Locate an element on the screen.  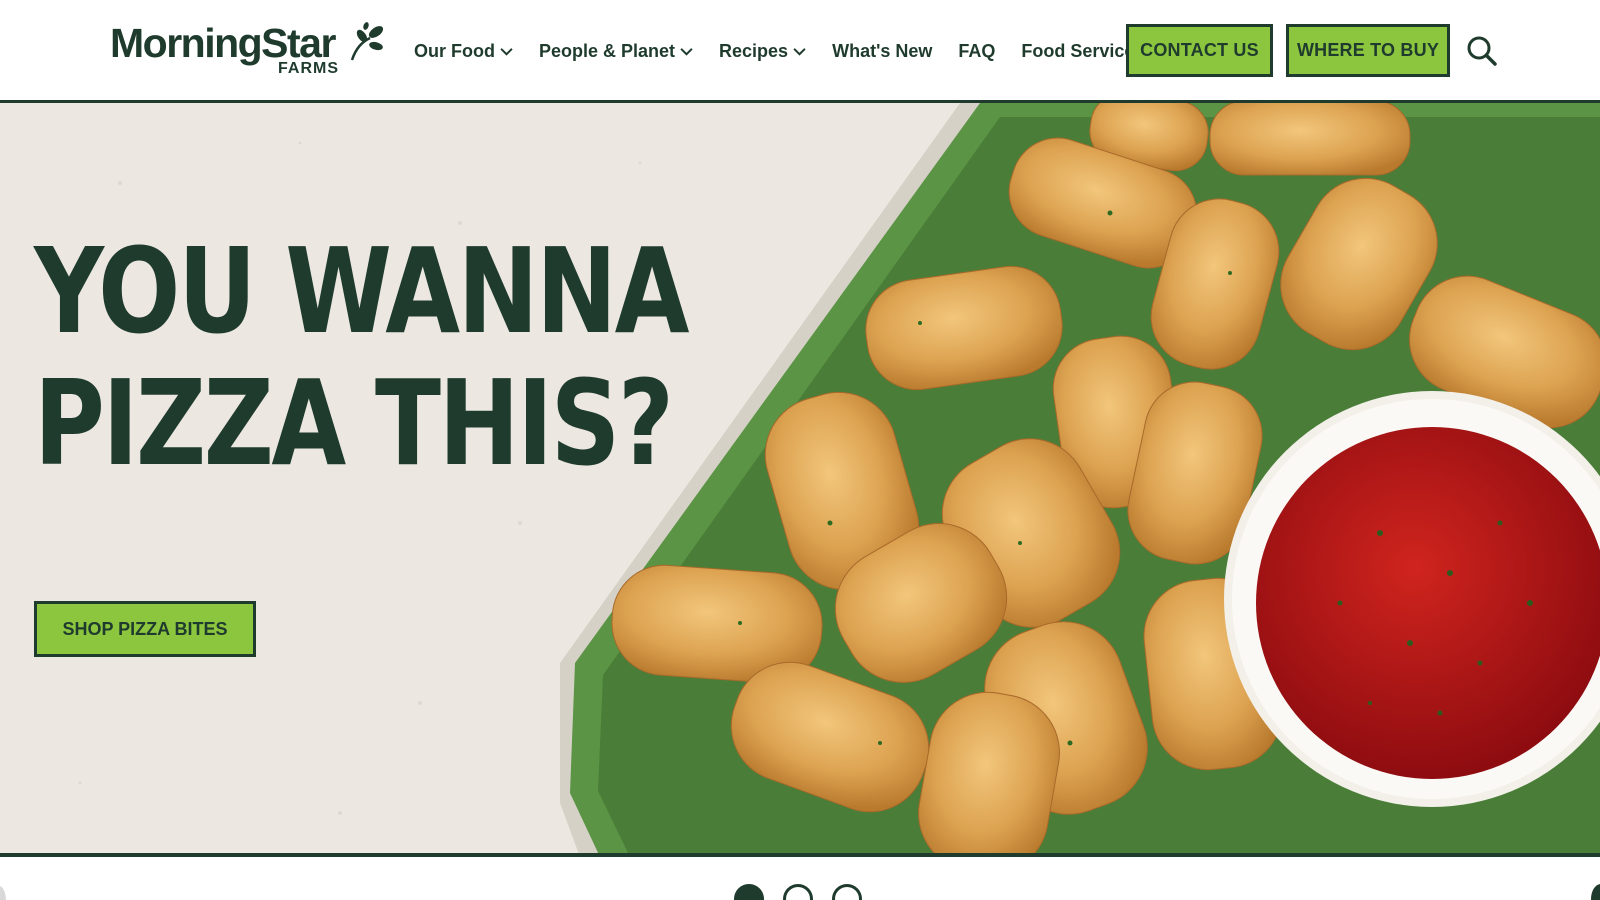
nav-whats-new: What's New is located at coordinates (882, 51).